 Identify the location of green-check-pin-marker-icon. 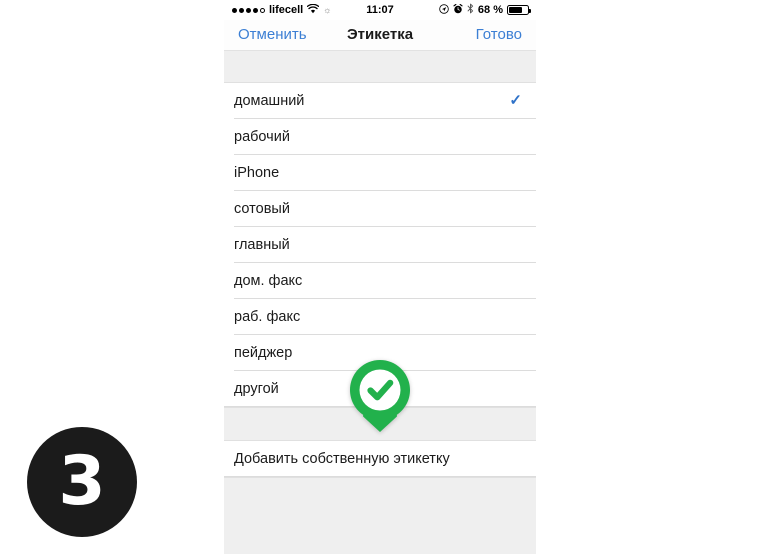
(380, 396).